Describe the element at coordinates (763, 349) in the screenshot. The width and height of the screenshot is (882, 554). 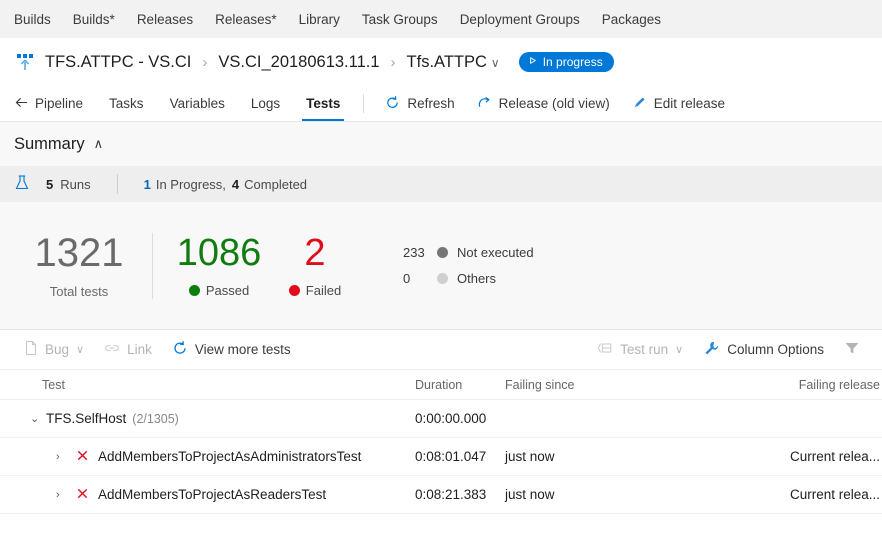
I see `column-options-button: Column Options` at that location.